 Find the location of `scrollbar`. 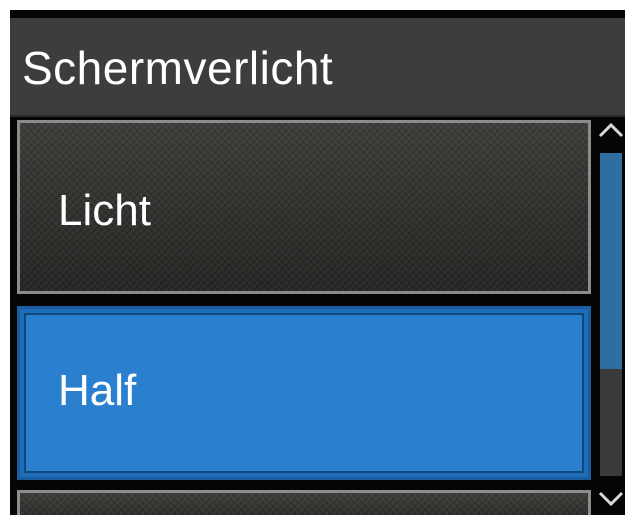

scrollbar is located at coordinates (611, 314).